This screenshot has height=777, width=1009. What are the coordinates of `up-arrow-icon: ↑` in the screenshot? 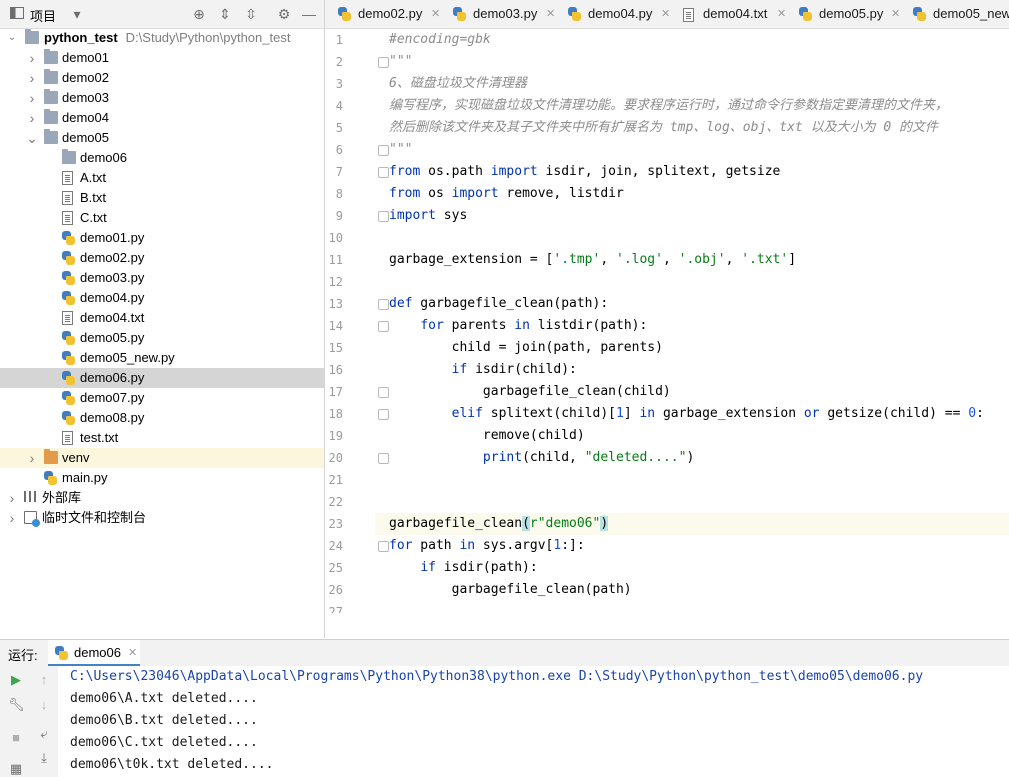 It's located at (44, 680).